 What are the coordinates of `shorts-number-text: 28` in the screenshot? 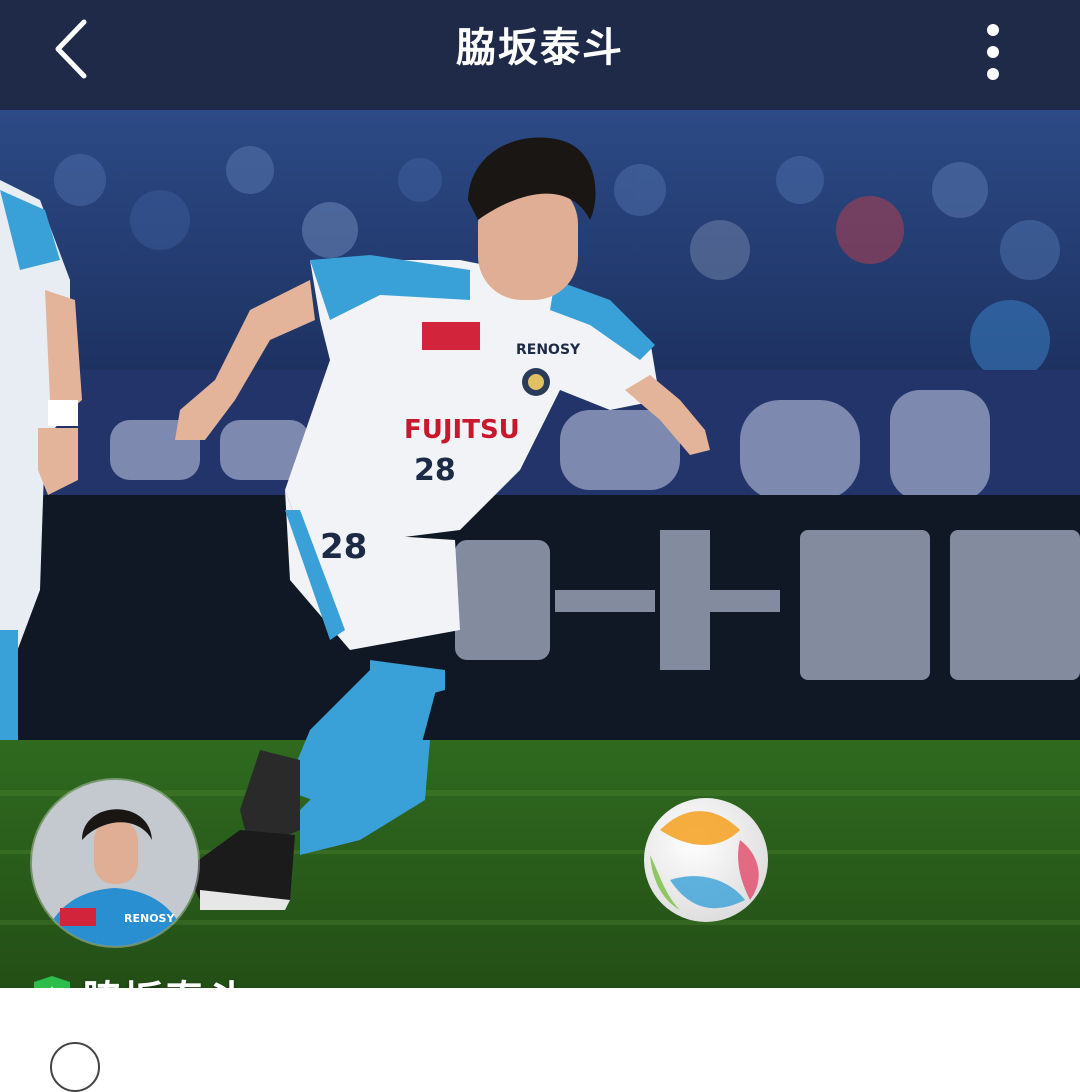 It's located at (343, 547).